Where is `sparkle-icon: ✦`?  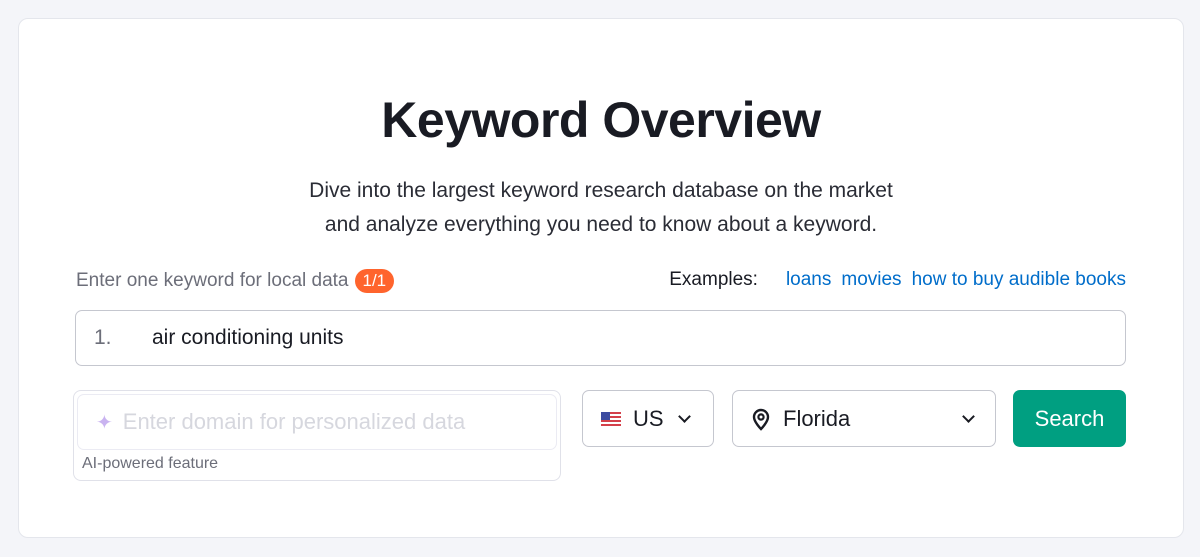
sparkle-icon: ✦ is located at coordinates (104, 422).